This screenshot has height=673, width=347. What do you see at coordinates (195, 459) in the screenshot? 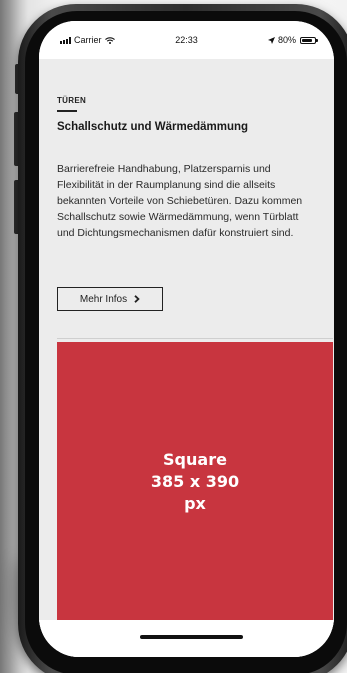
I see `placeholder-line-1: Square` at bounding box center [195, 459].